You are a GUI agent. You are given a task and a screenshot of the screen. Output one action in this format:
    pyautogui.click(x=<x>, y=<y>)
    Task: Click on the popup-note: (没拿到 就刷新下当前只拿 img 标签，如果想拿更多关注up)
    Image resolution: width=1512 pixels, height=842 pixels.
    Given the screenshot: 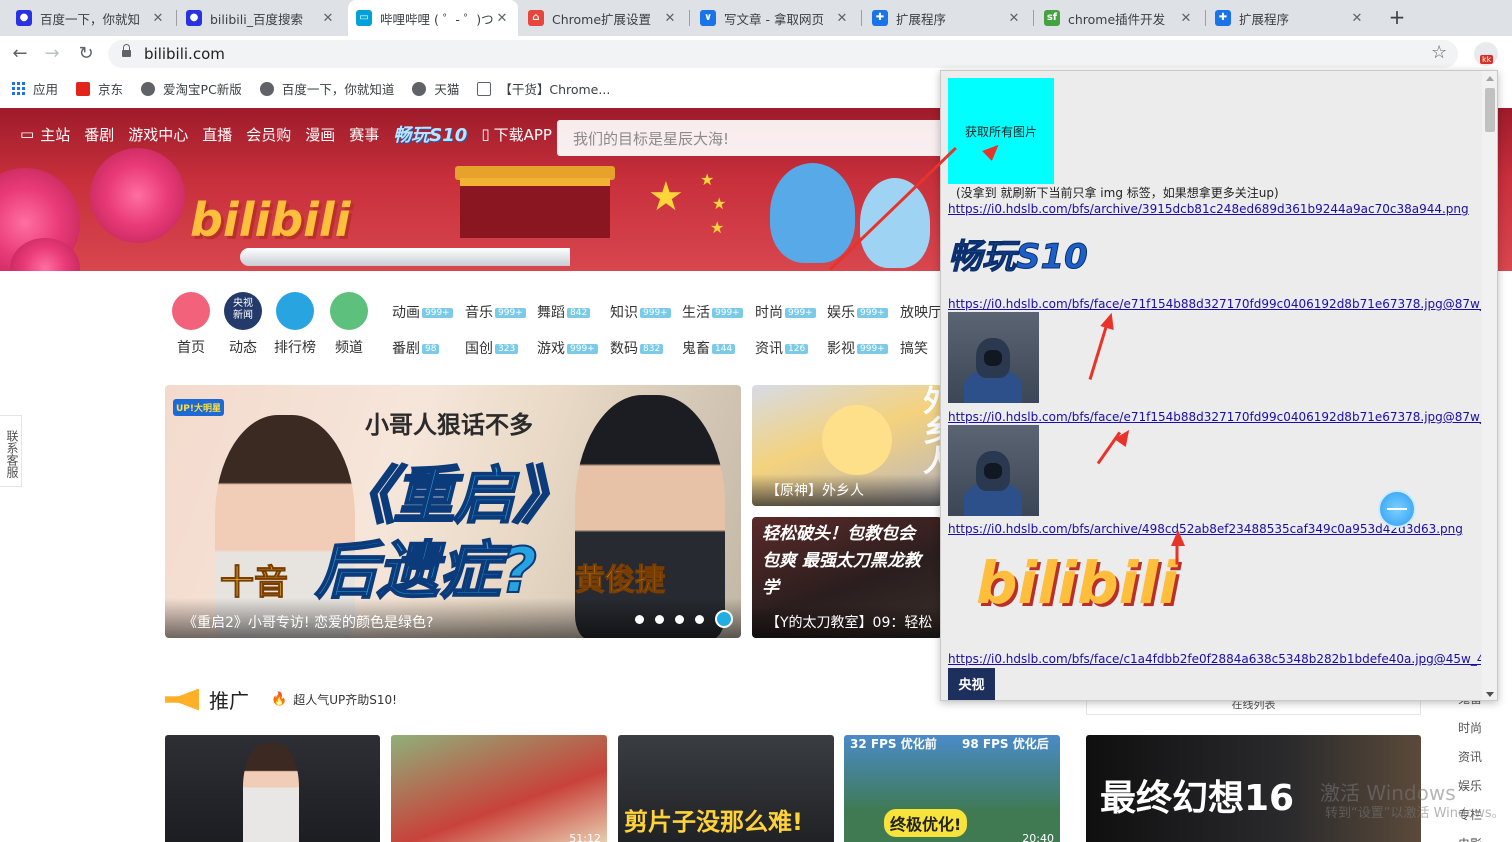 What is the action you would take?
    pyautogui.click(x=1117, y=193)
    